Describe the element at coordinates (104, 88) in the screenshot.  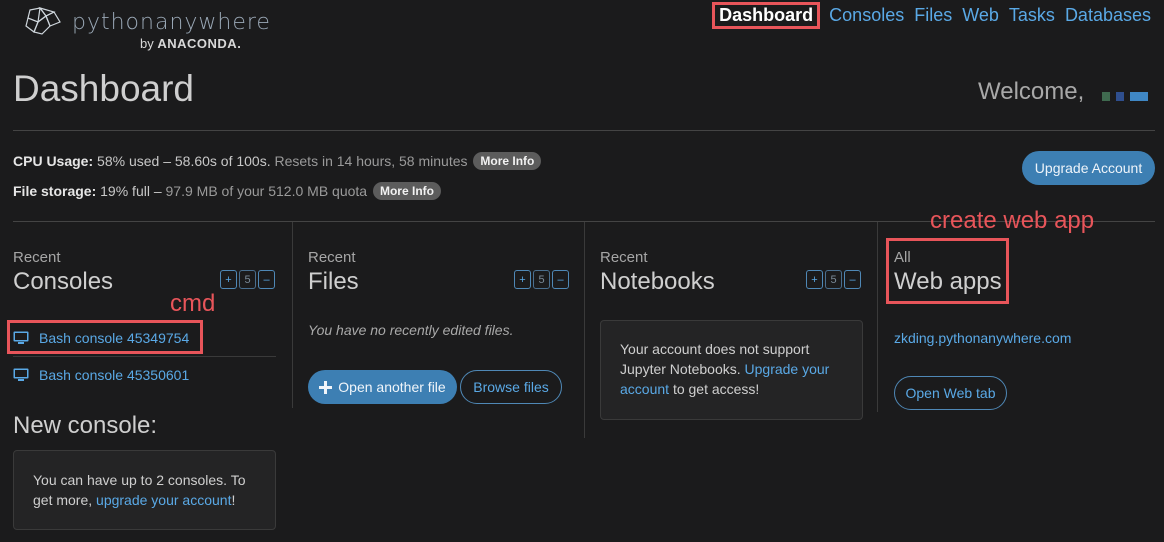
I see `page-title: Dashboard` at that location.